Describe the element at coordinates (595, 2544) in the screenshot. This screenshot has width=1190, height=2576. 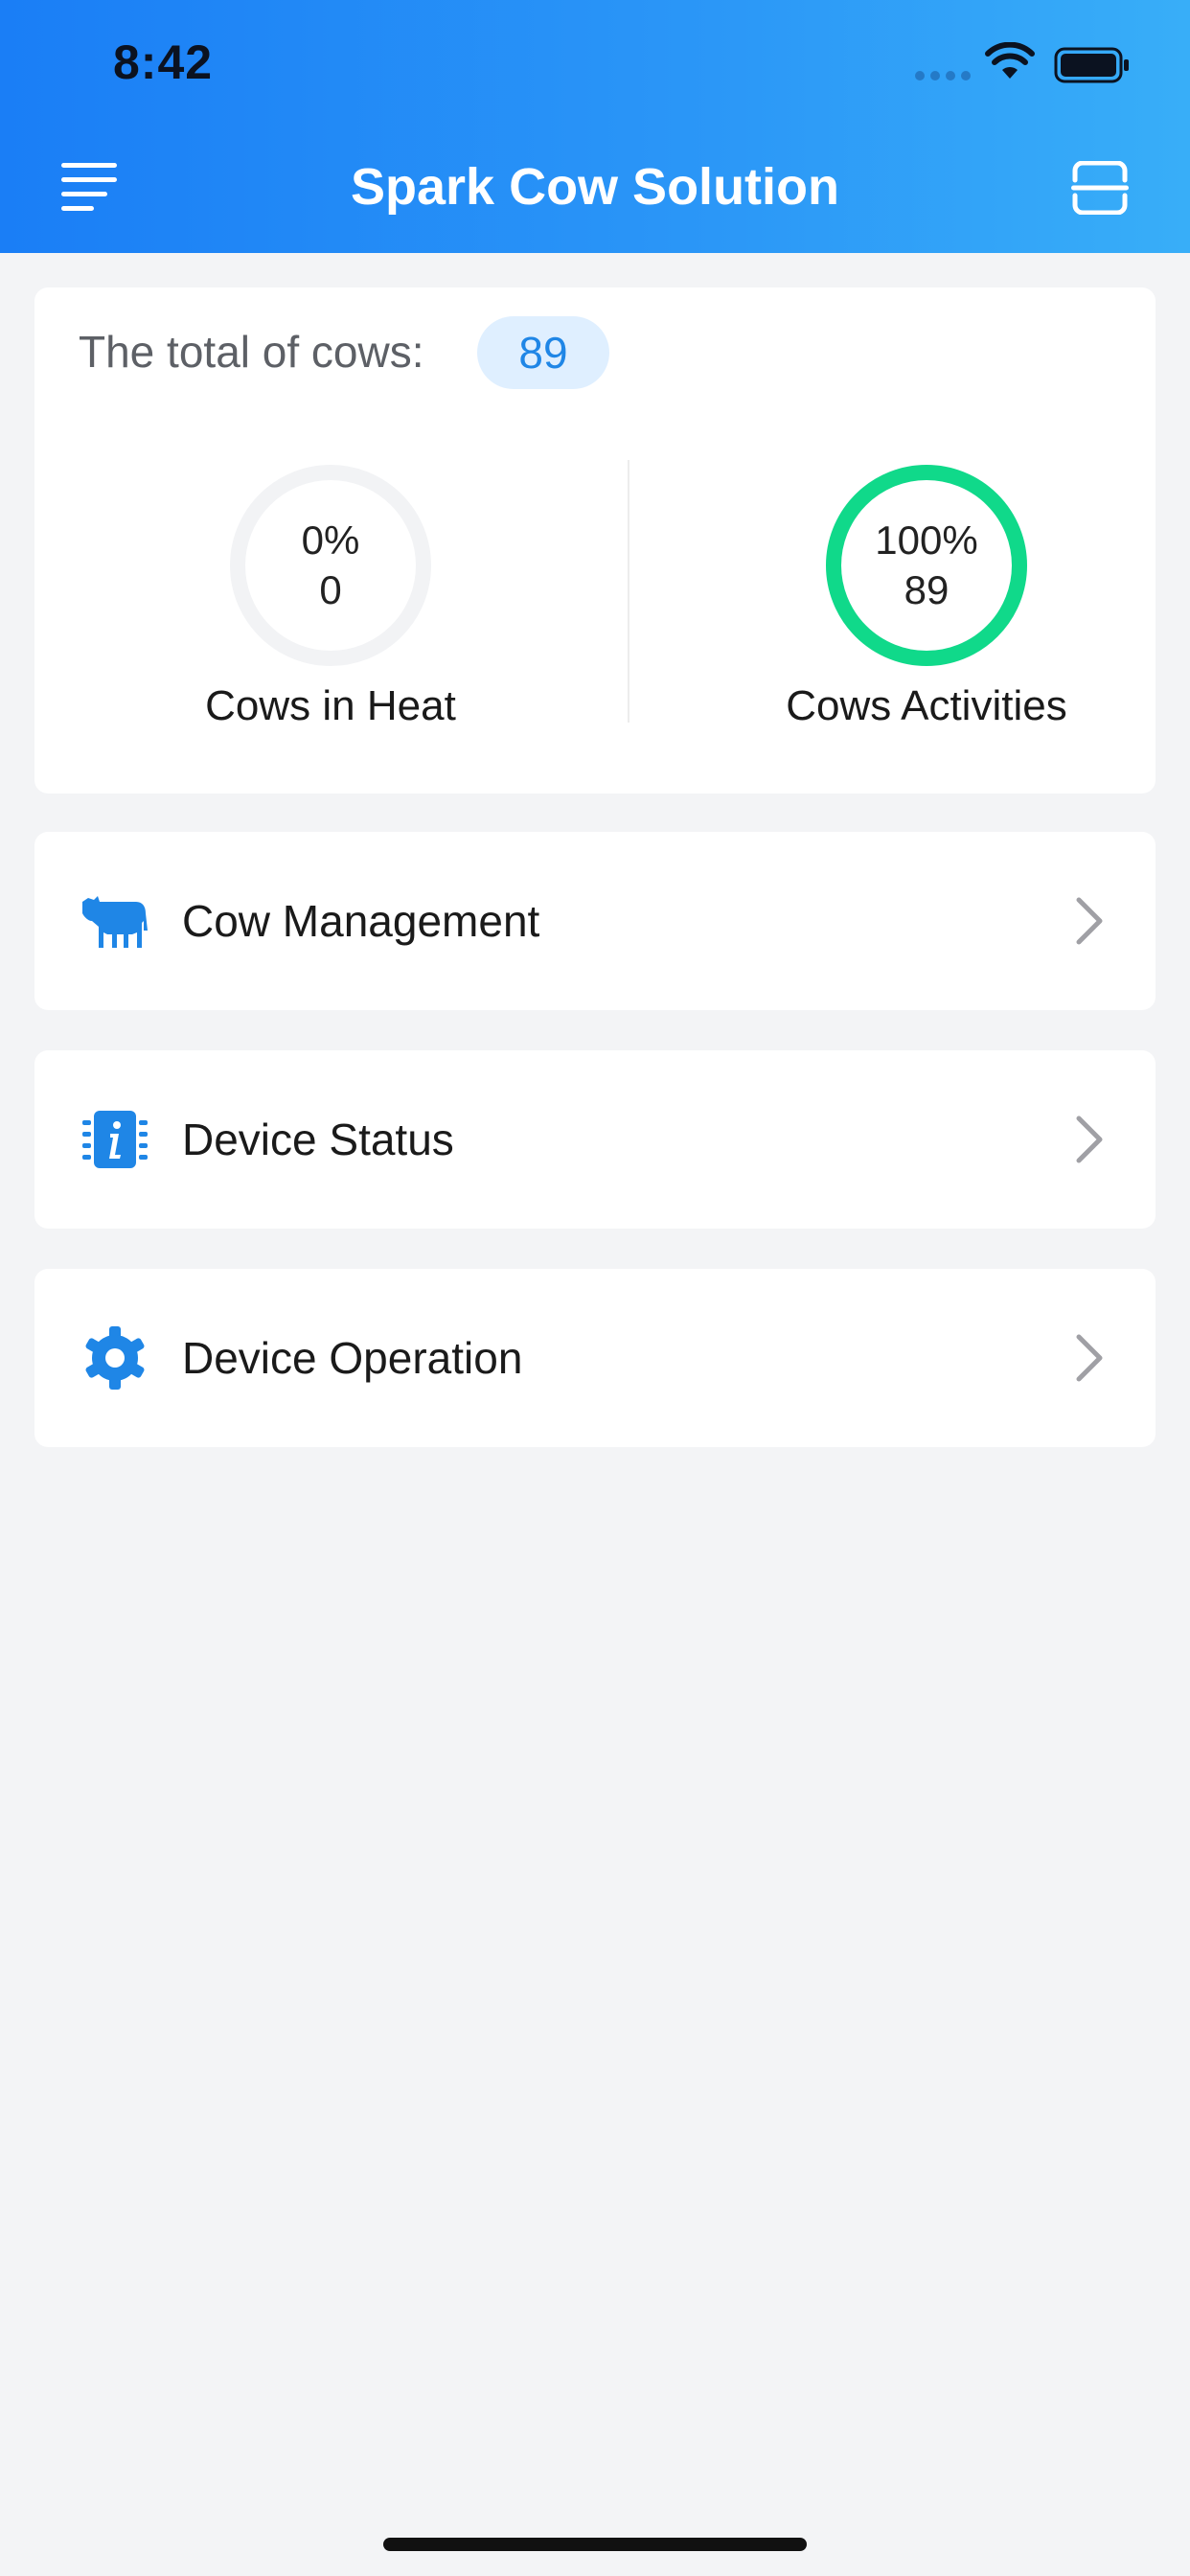
I see `home-indicator` at that location.